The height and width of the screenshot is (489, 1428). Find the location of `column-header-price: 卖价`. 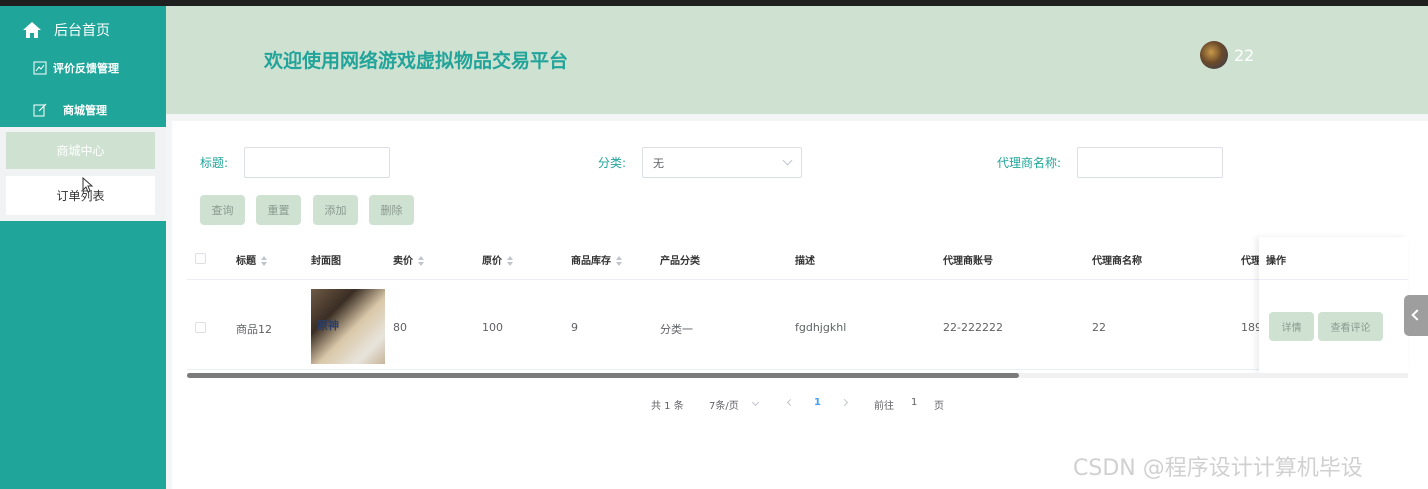

column-header-price: 卖价 is located at coordinates (408, 259).